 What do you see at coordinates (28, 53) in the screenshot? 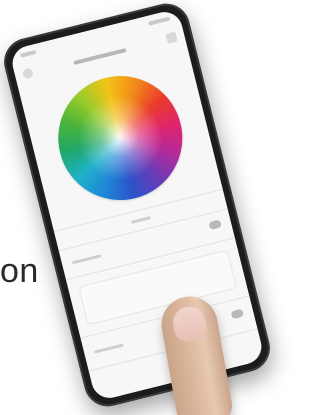
I see `status-left-indicator` at bounding box center [28, 53].